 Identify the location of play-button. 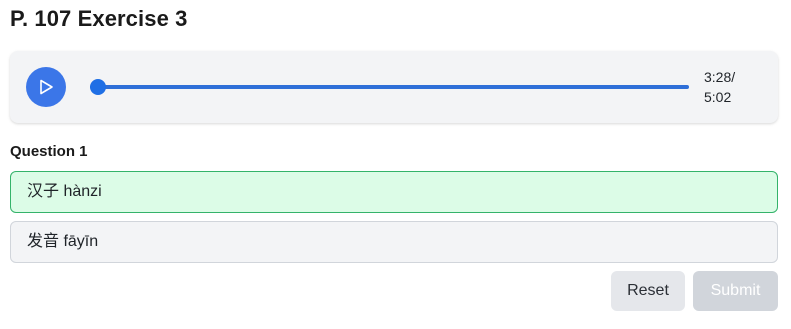
(46, 87).